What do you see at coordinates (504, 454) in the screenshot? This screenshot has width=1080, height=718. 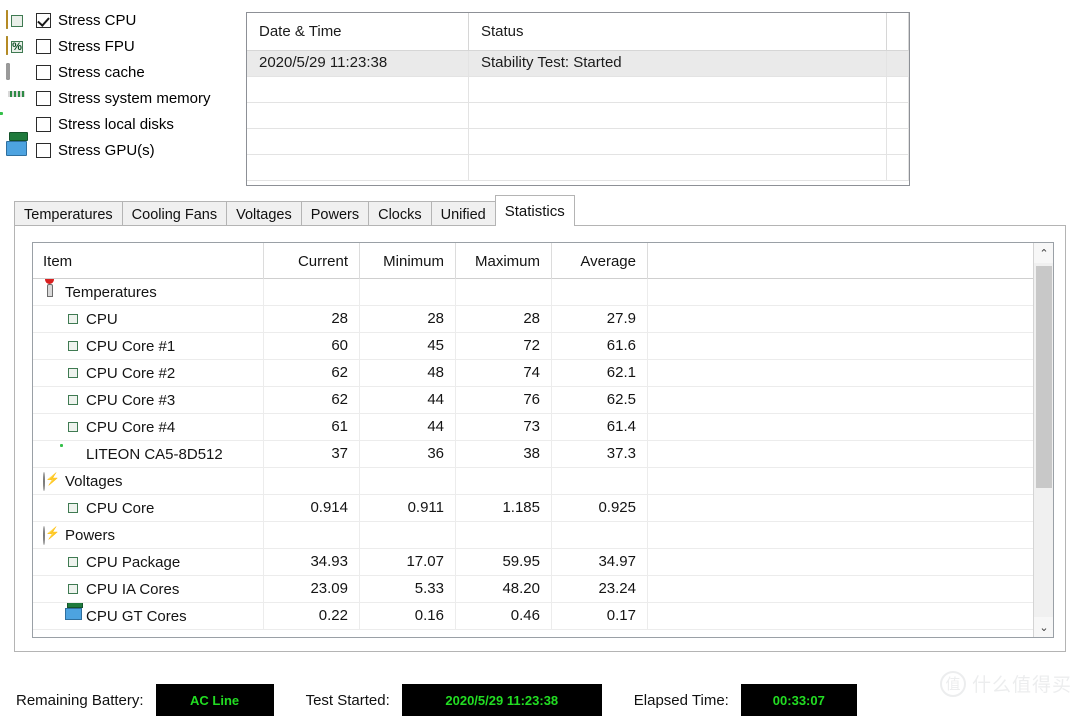 I see `stat-cell-maximum: 38` at bounding box center [504, 454].